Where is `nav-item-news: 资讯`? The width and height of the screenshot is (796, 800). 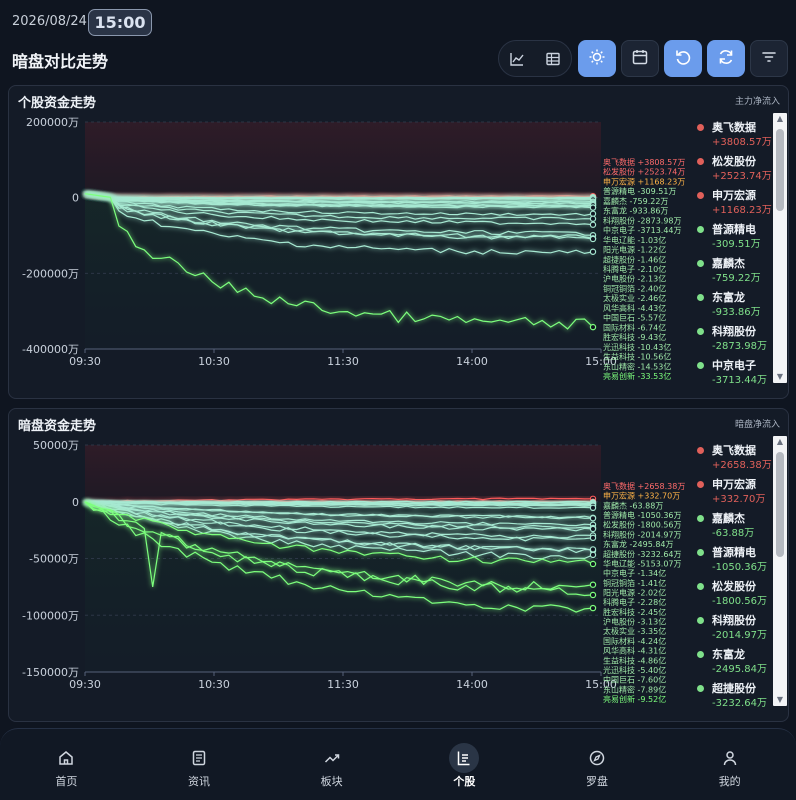
nav-item-news: 资讯 is located at coordinates (199, 764).